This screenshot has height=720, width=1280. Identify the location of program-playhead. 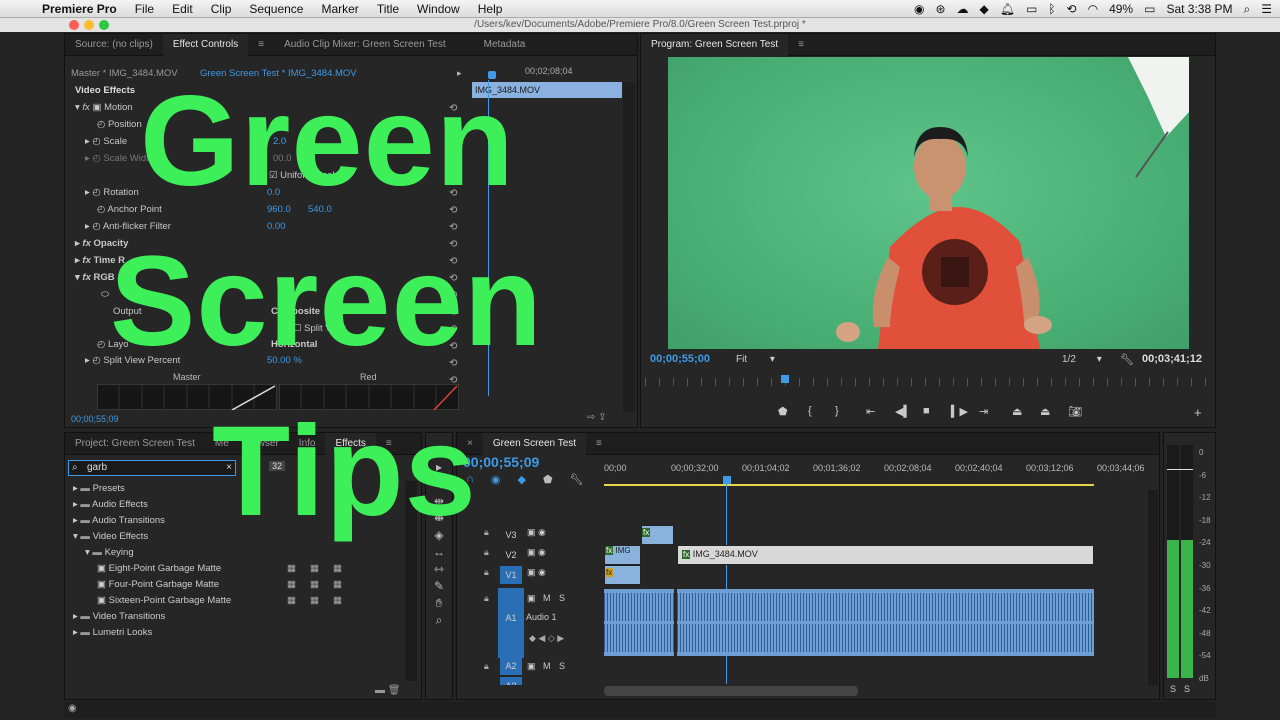
(785, 379).